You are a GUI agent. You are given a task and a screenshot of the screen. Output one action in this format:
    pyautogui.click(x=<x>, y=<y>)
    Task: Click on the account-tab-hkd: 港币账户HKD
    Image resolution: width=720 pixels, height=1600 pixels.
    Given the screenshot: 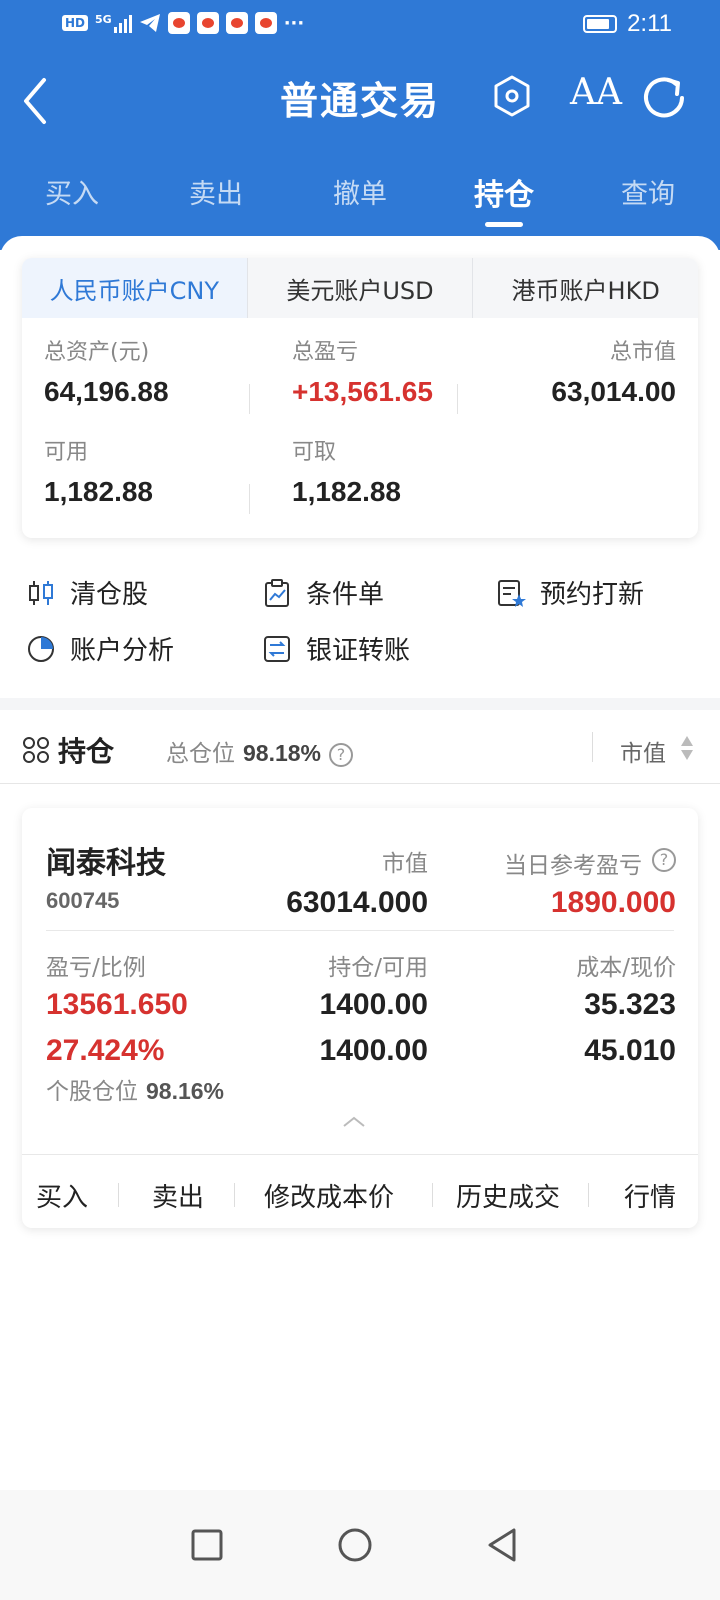 What is the action you would take?
    pyautogui.click(x=585, y=288)
    